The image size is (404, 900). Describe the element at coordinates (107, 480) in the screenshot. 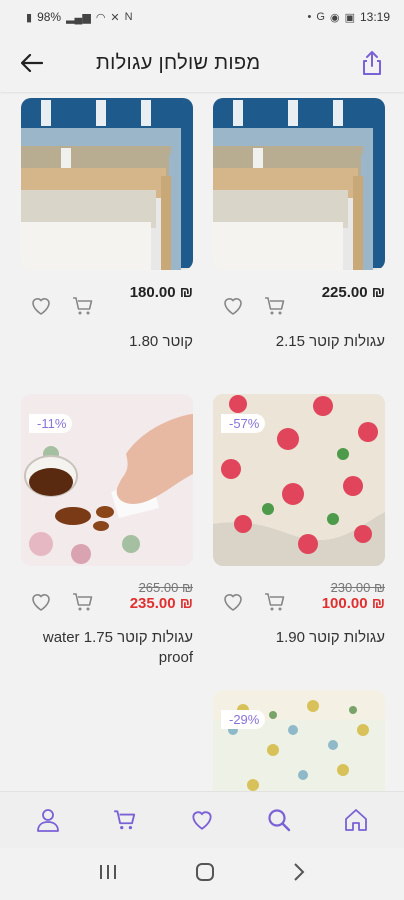

I see `product-image: -11%` at that location.